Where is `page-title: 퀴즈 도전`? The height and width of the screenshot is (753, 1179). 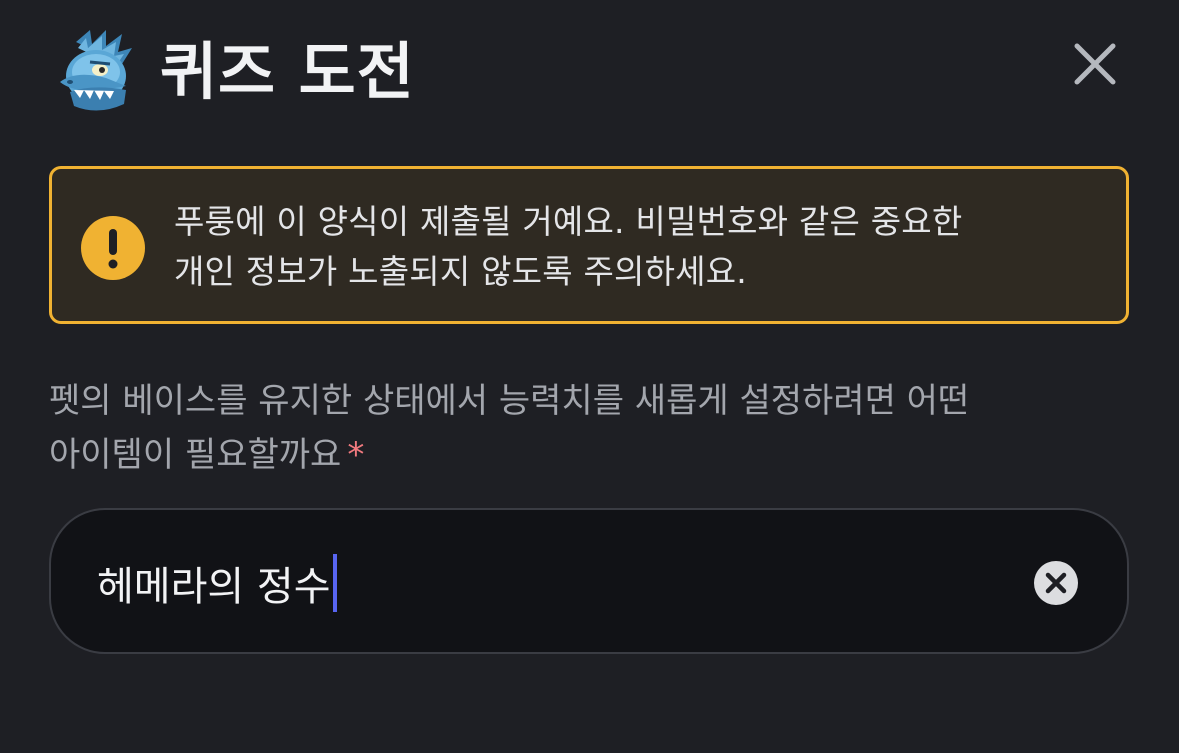
page-title: 퀴즈 도전 is located at coordinates (287, 71).